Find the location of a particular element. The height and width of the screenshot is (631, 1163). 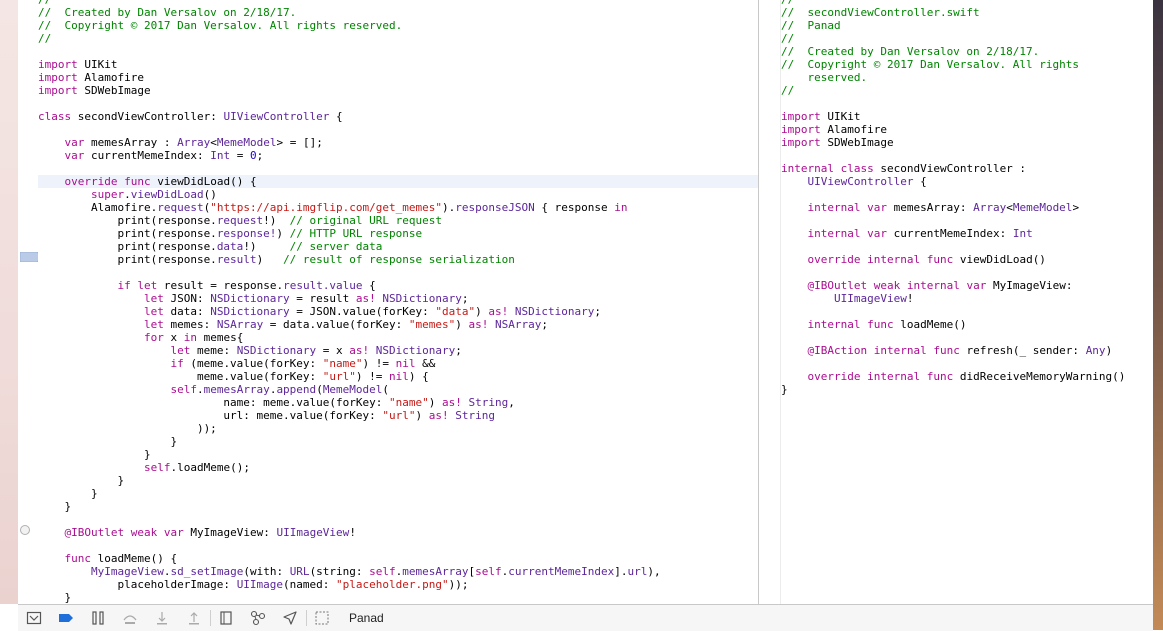

assistant-code-line: internal var currentMemeIndex: Int is located at coordinates (967, 233).